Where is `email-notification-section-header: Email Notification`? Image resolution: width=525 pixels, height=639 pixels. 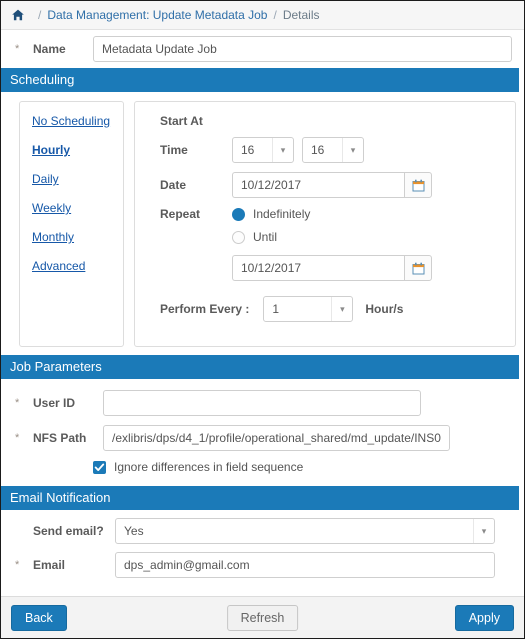
email-notification-section-header: Email Notification is located at coordinates (262, 498).